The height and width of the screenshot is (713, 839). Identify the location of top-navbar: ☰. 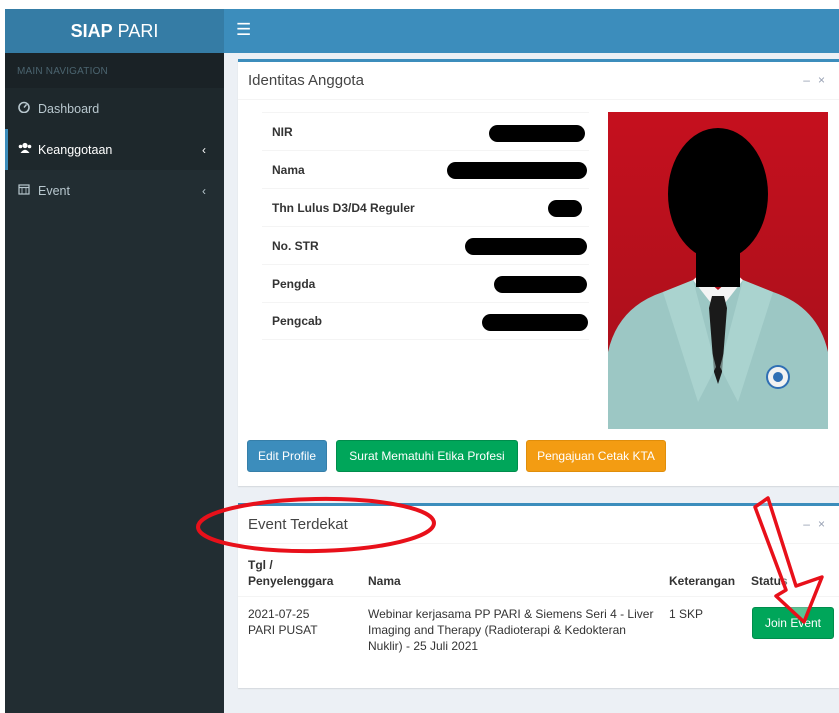
(531, 31).